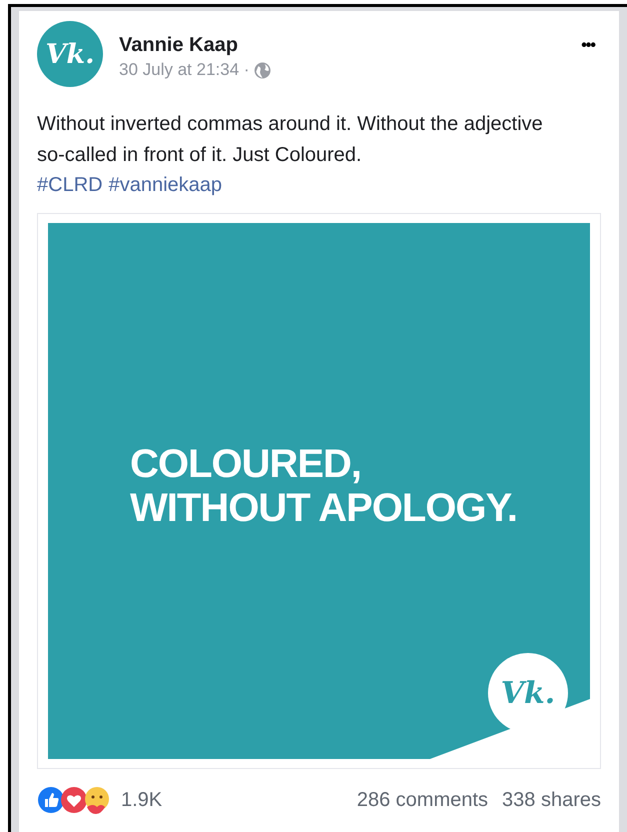 The width and height of the screenshot is (627, 832). What do you see at coordinates (70, 54) in the screenshot?
I see `page-avatar: Vk.` at bounding box center [70, 54].